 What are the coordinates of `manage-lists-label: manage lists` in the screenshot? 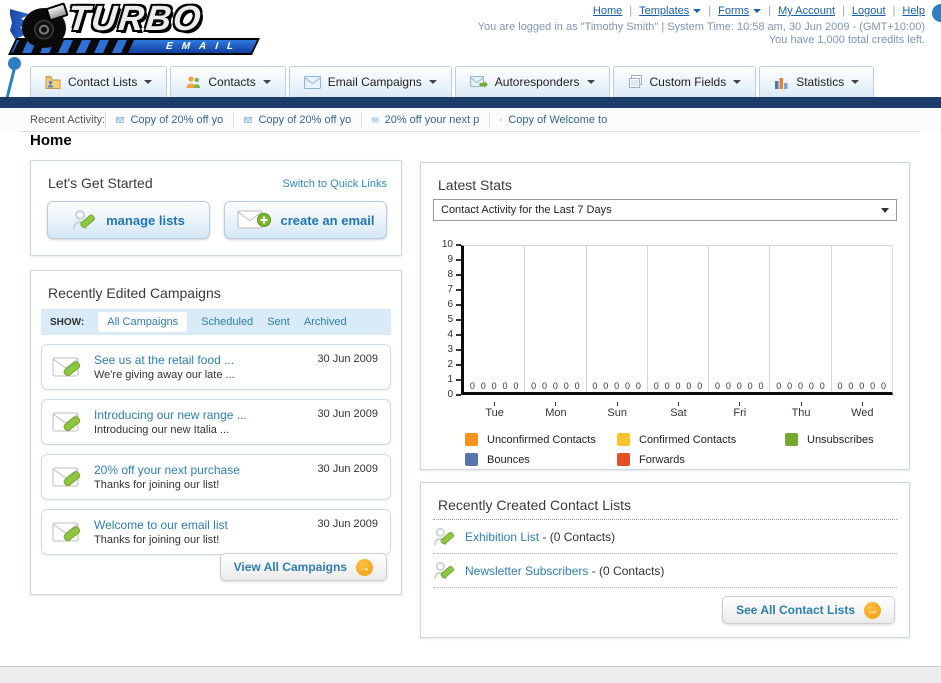 It's located at (145, 220).